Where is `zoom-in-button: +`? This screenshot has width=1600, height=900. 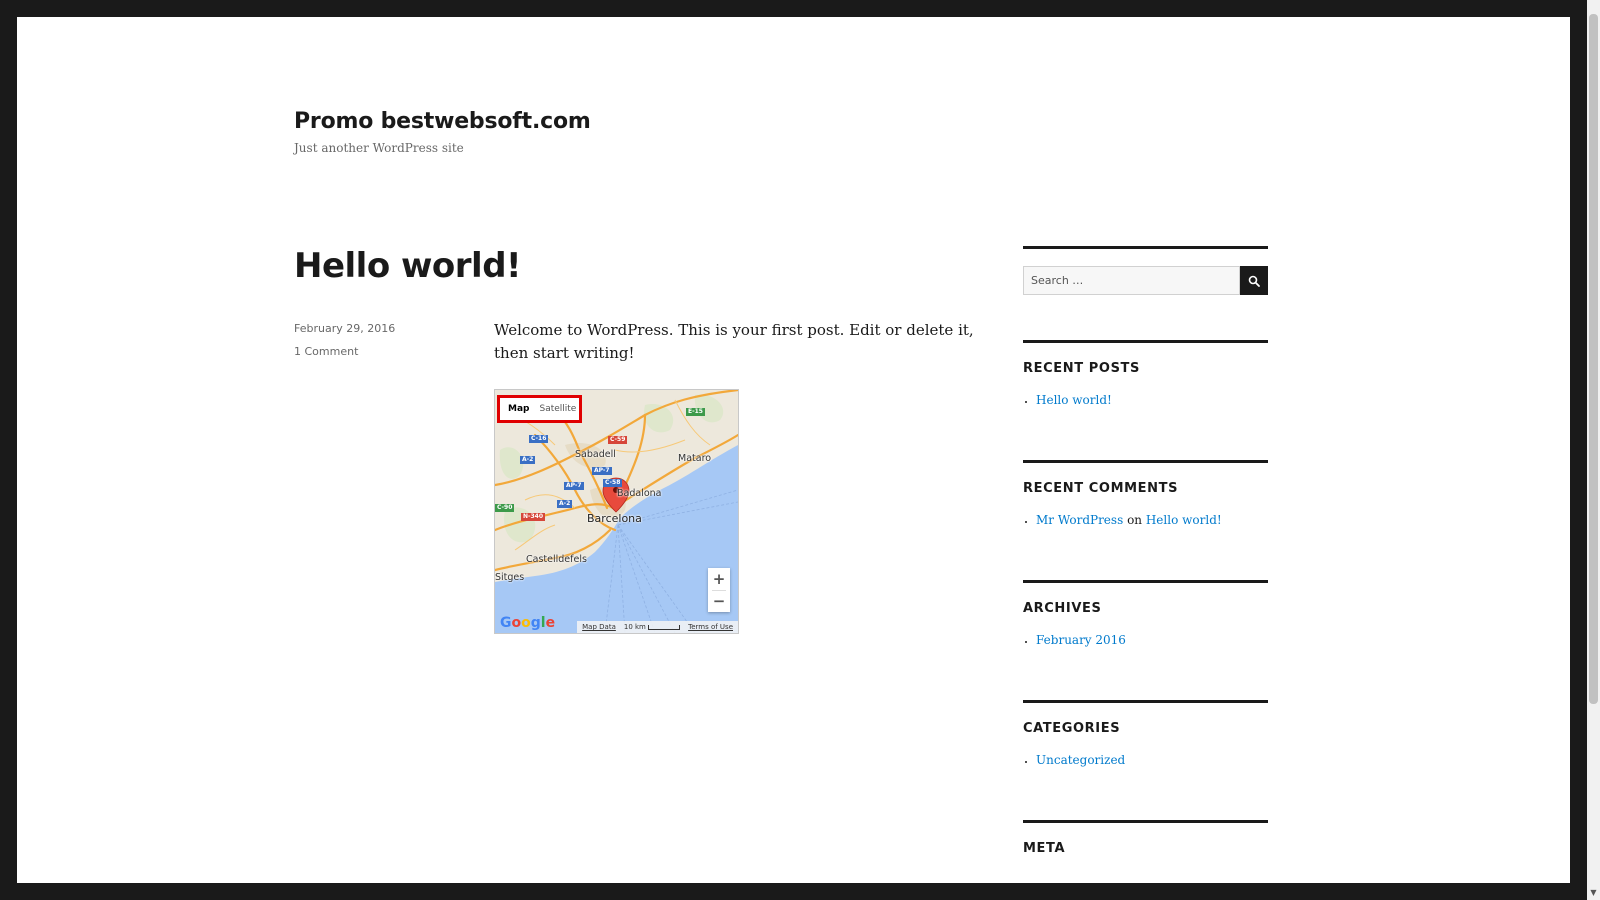 zoom-in-button: + is located at coordinates (719, 579).